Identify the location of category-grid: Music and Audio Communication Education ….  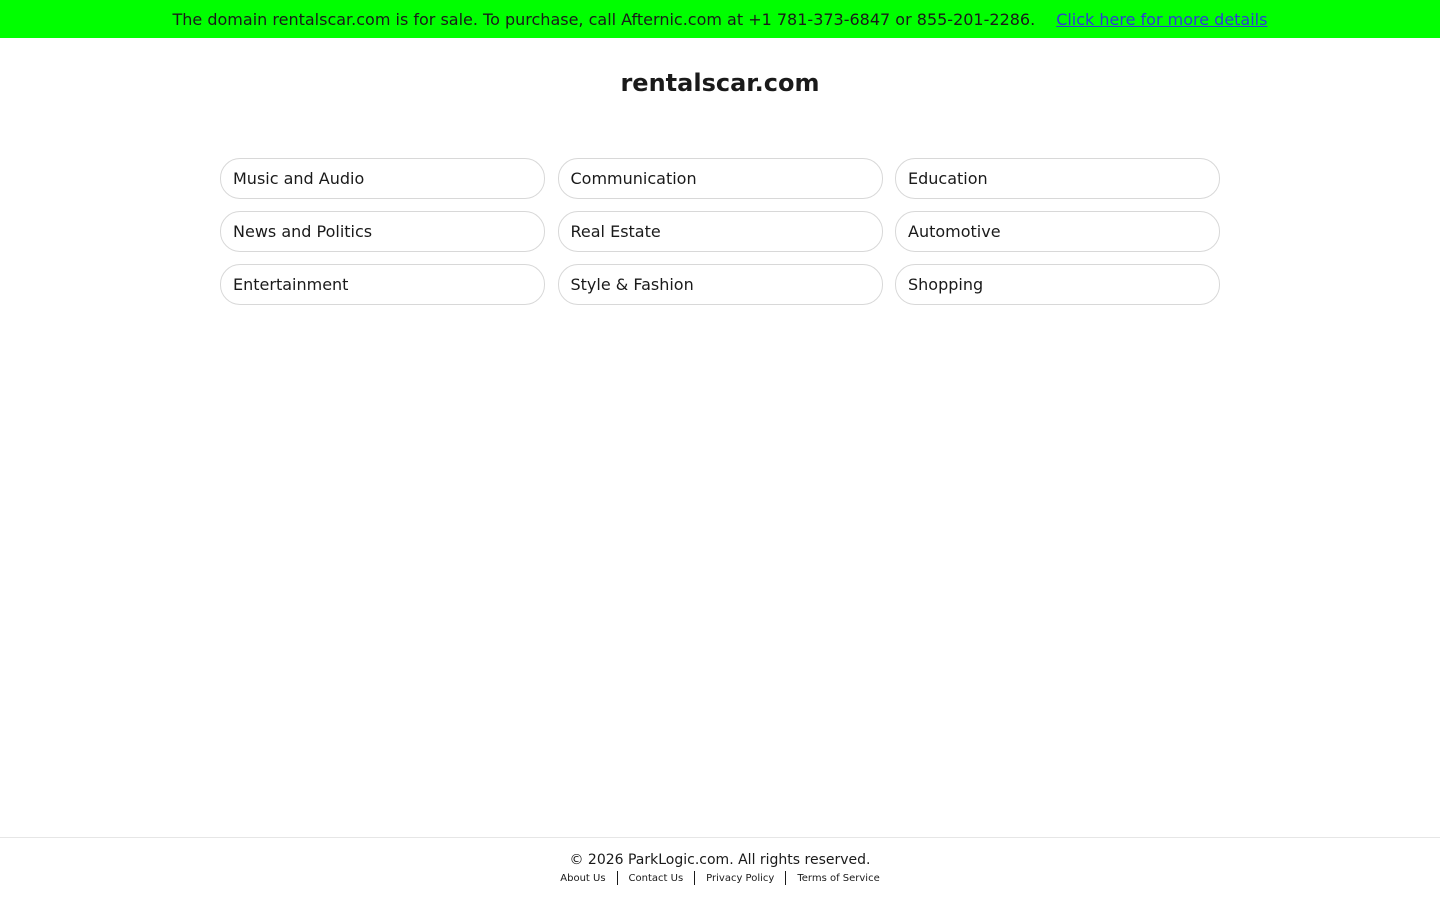
(720, 231).